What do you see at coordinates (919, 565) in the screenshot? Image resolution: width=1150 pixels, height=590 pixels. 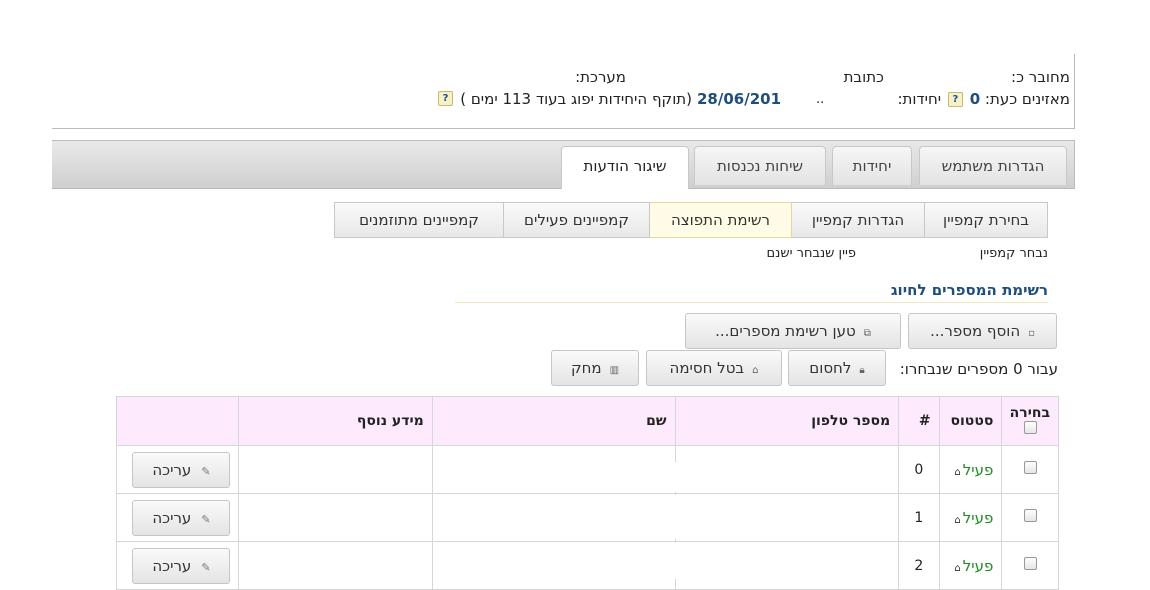 I see `index-cell: 2` at bounding box center [919, 565].